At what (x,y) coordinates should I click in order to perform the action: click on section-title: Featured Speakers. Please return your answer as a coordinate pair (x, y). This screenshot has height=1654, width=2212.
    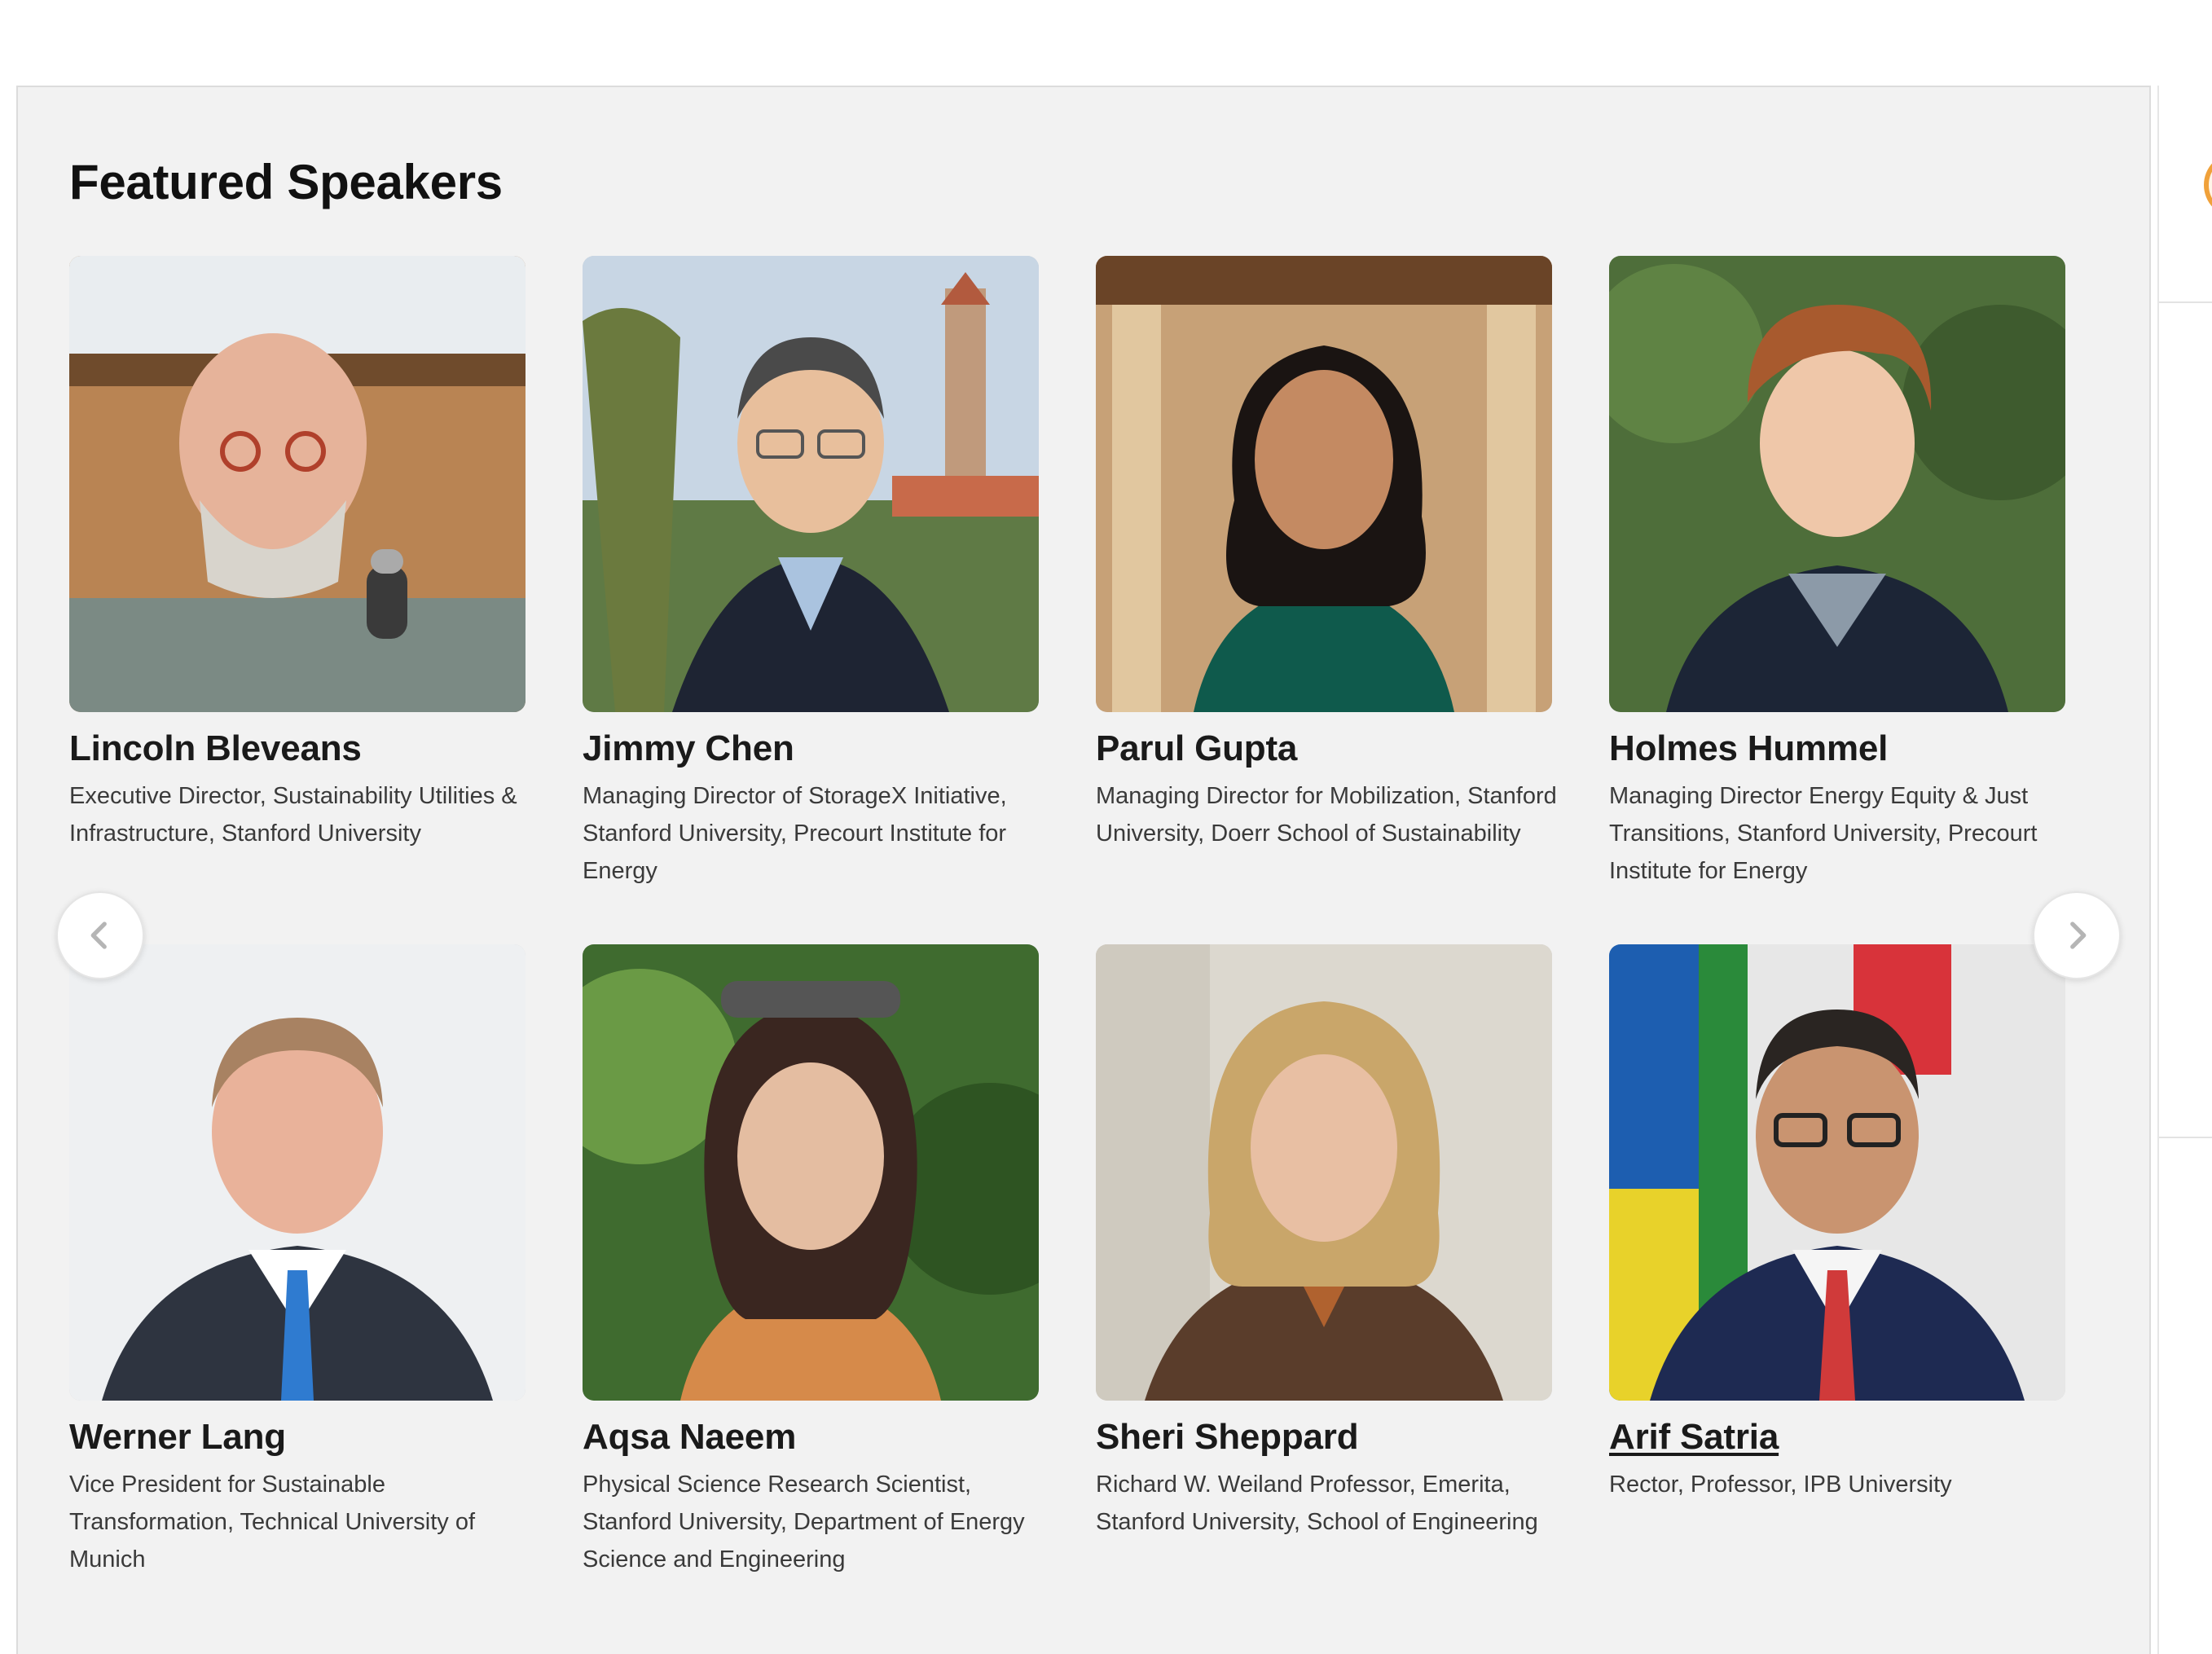
    Looking at the image, I should click on (286, 182).